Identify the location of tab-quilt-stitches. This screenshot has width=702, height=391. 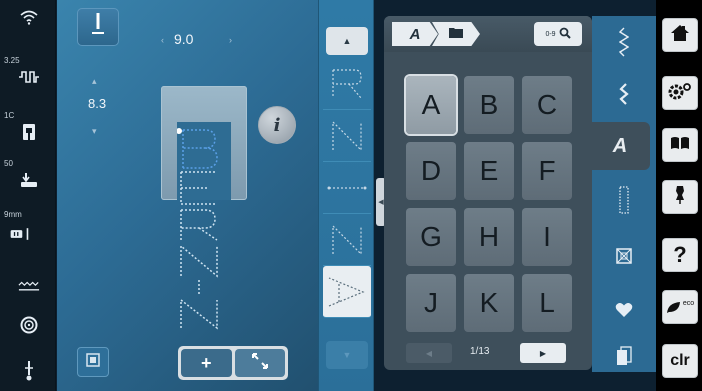
(624, 258).